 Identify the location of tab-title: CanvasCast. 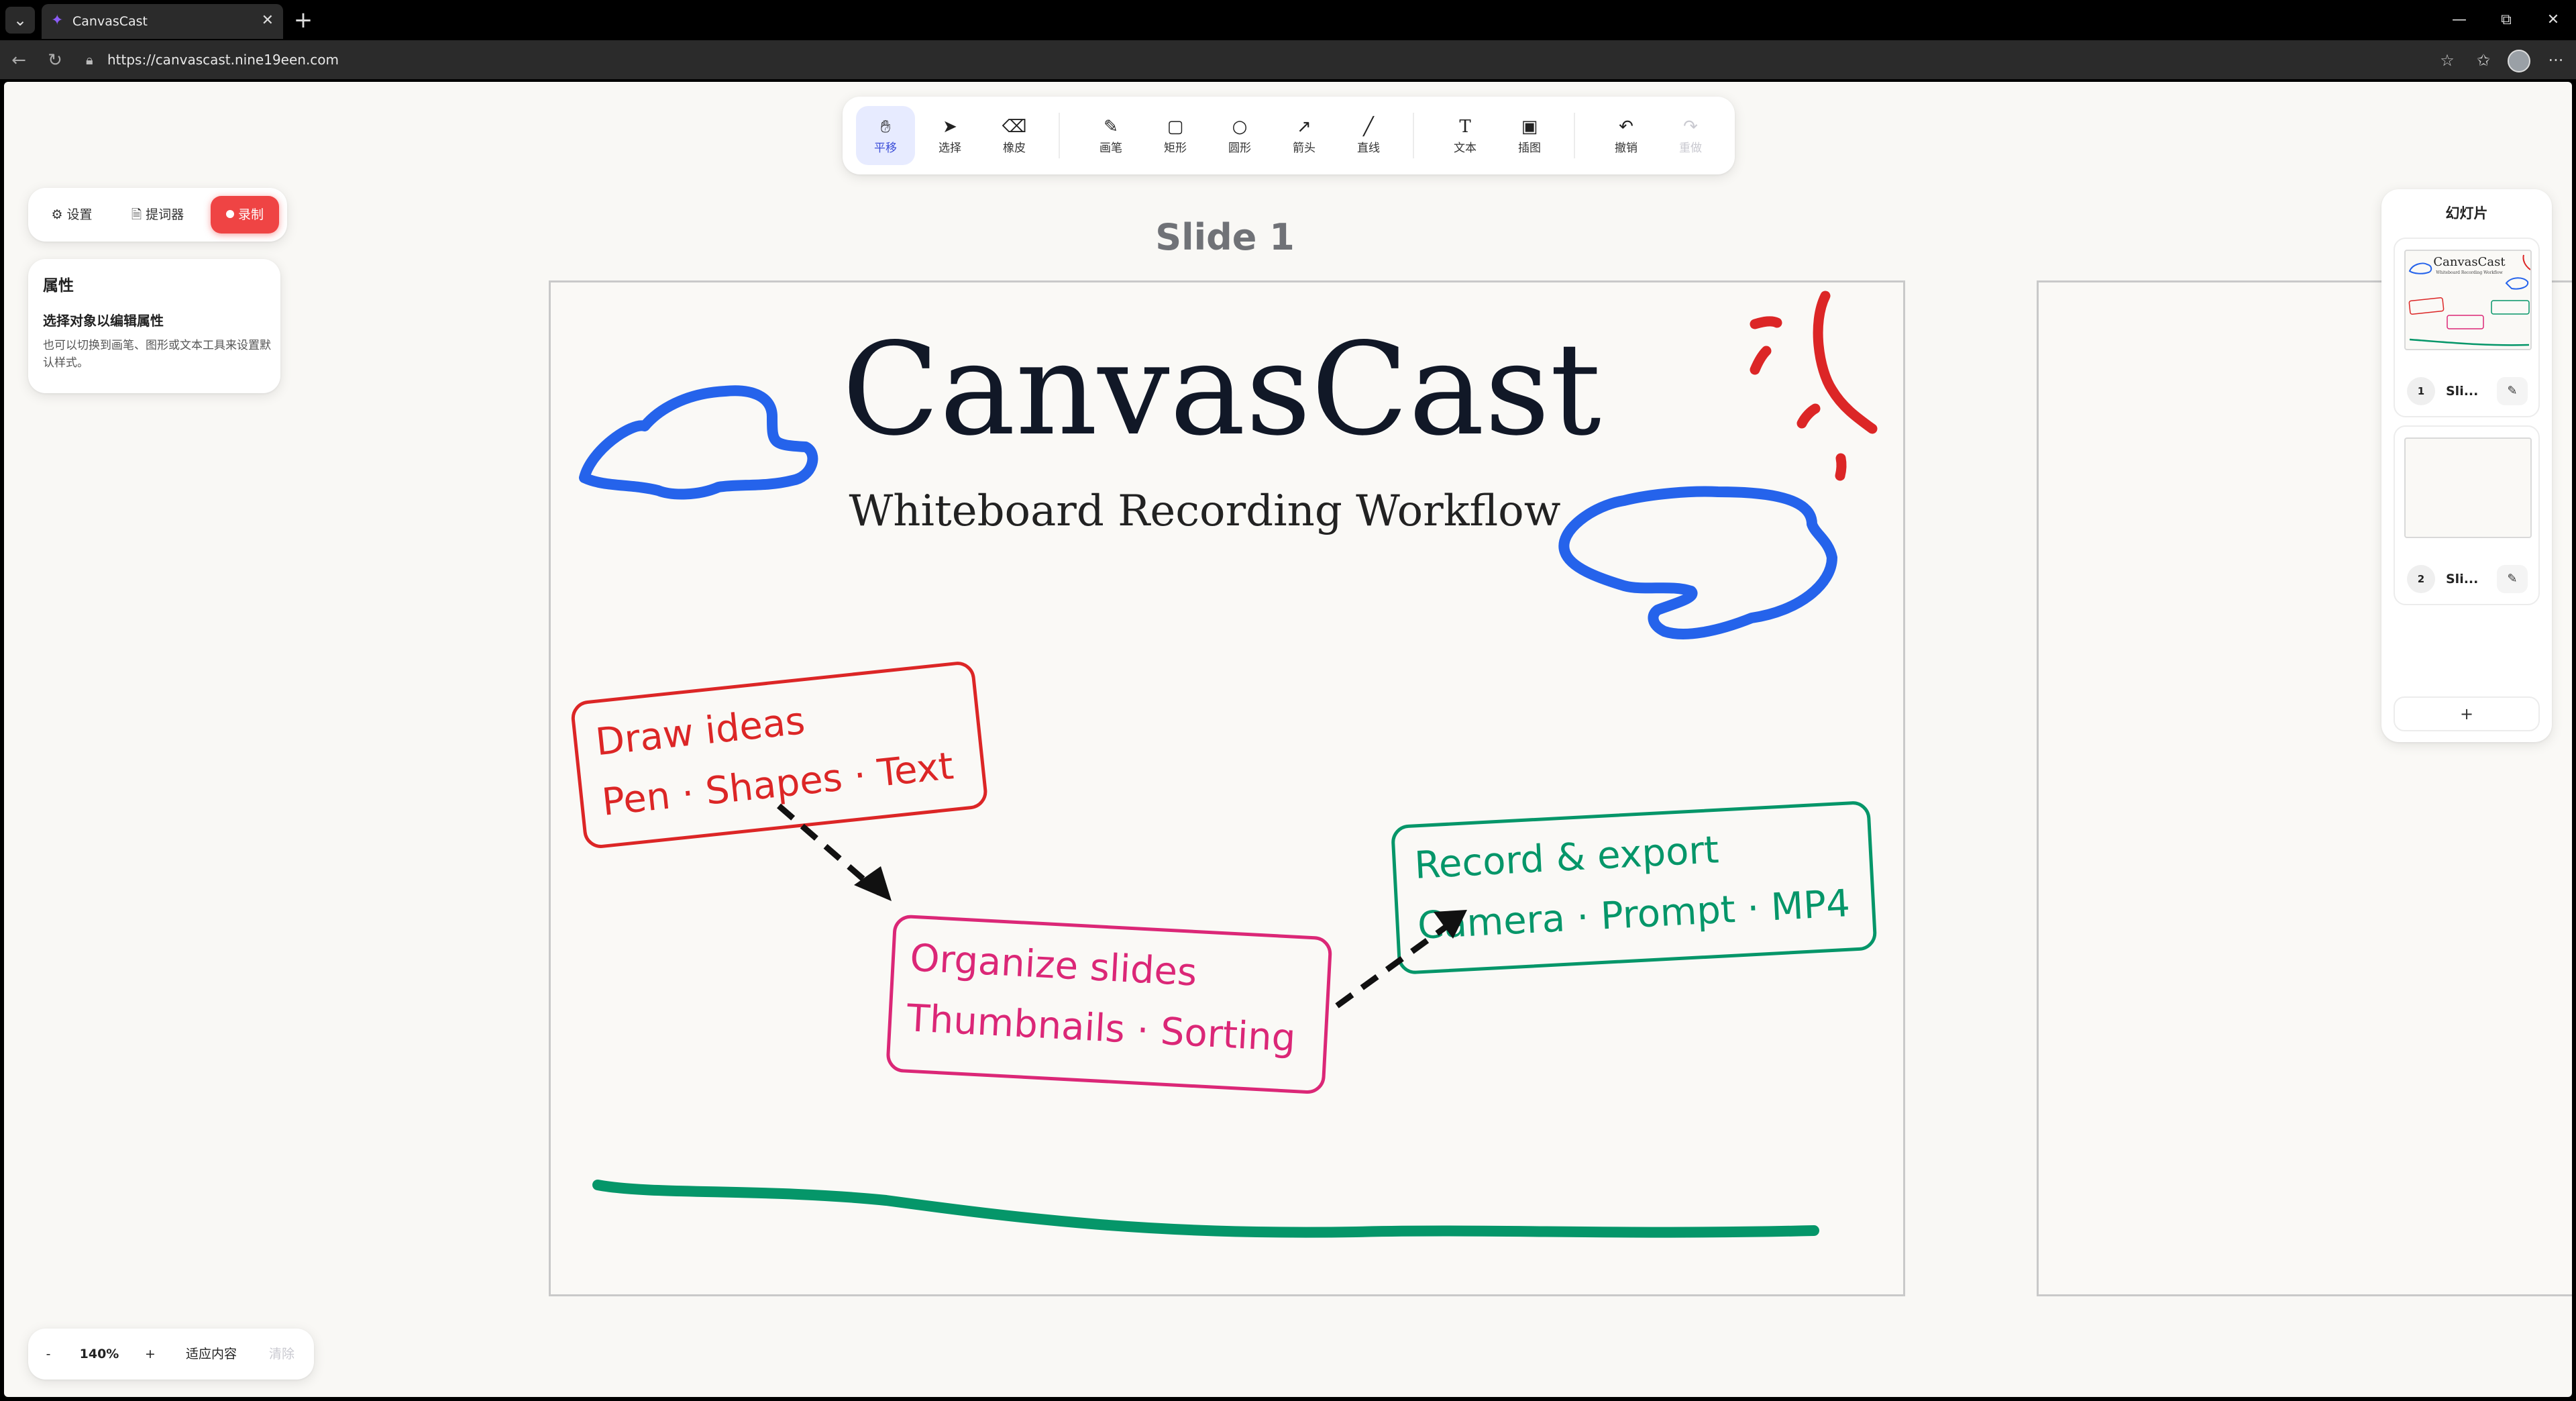
(110, 21).